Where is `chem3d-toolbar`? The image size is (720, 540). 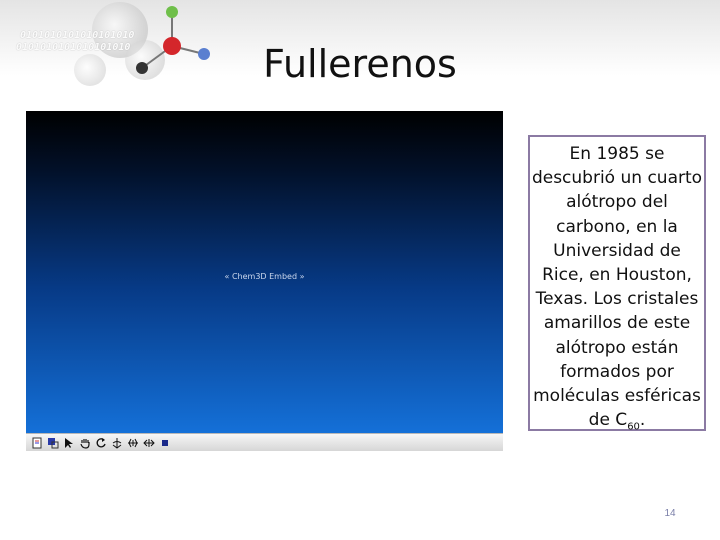
chem3d-toolbar is located at coordinates (264, 442).